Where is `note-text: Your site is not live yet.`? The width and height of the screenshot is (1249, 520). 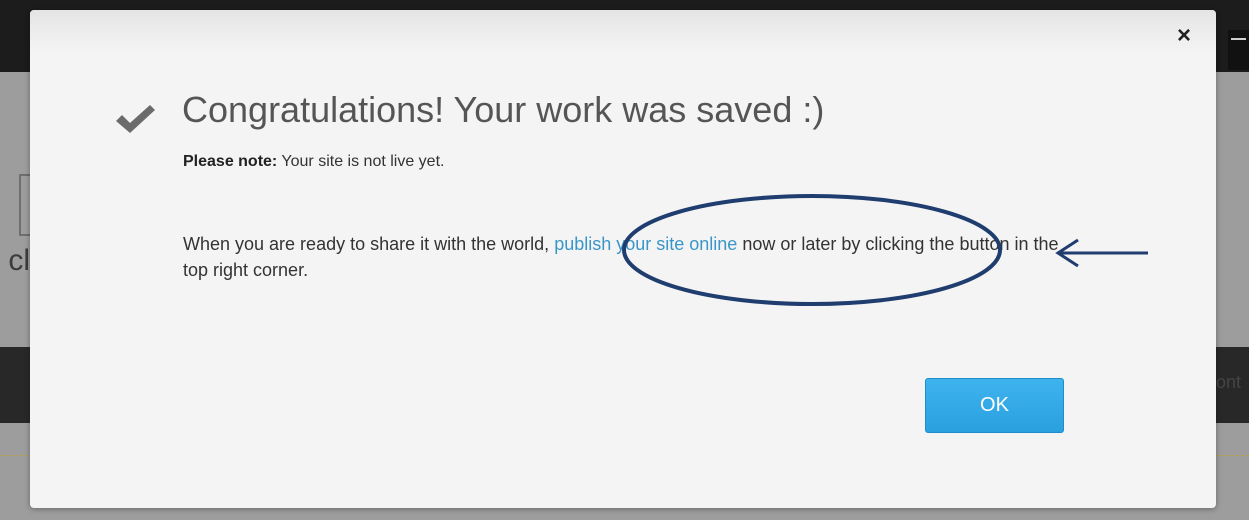
note-text: Your site is not live yet. is located at coordinates (363, 161).